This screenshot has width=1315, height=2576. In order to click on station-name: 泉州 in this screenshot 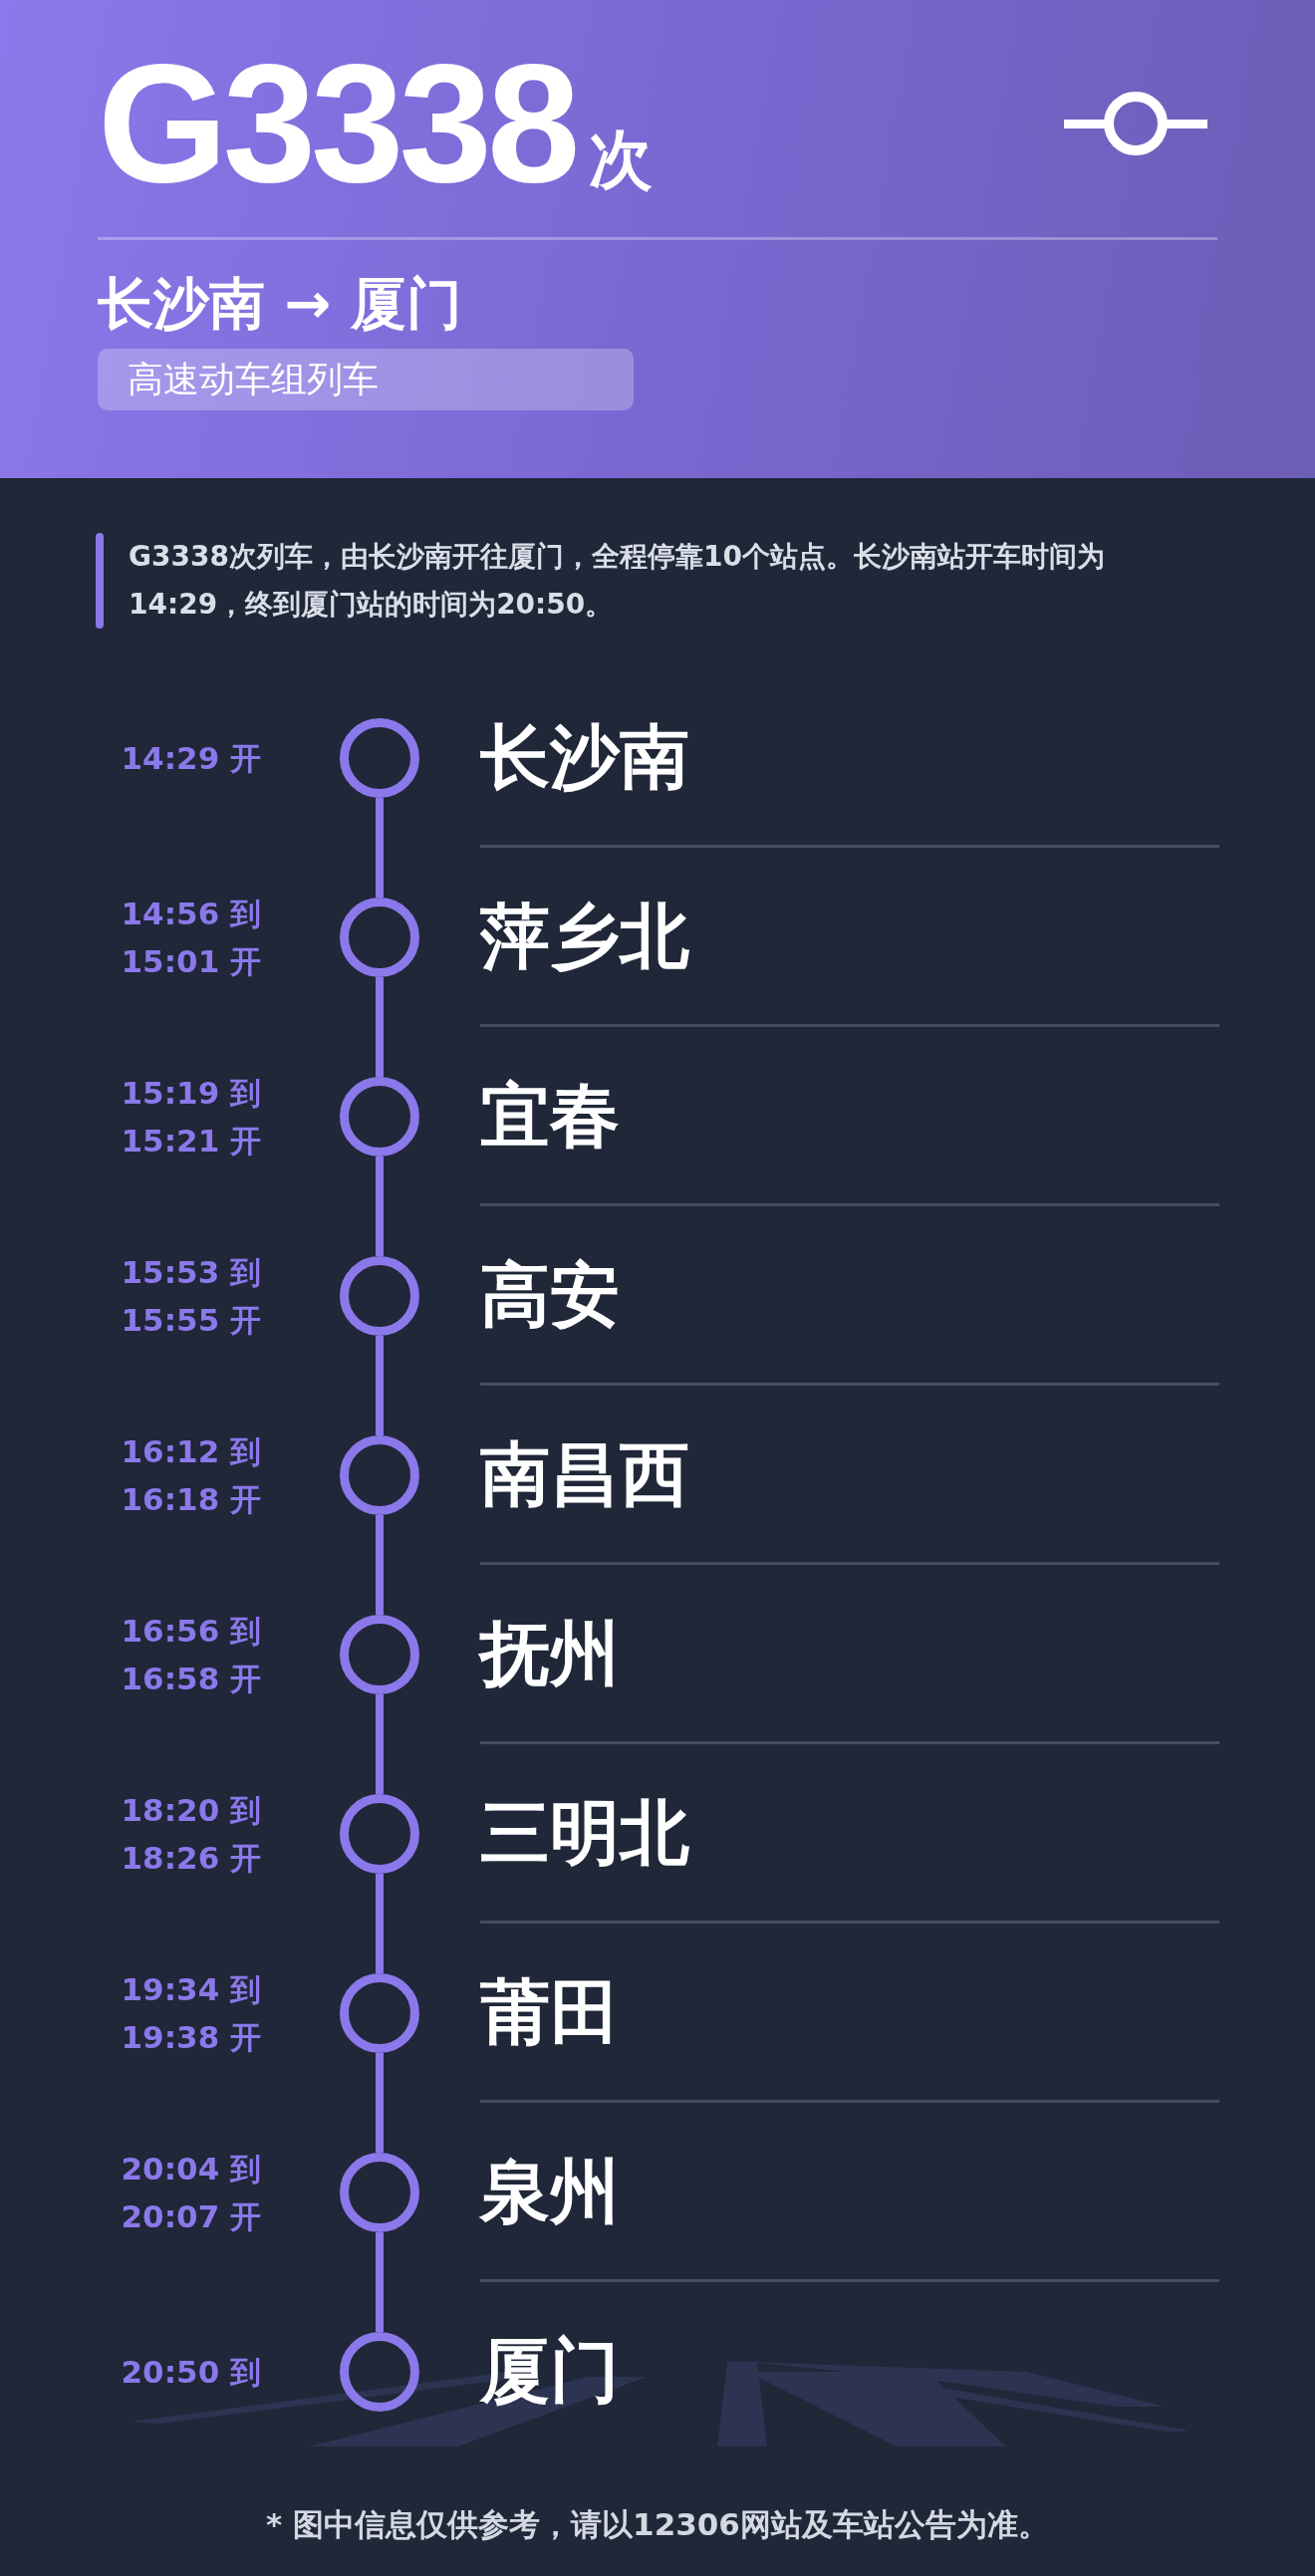, I will do `click(550, 2191)`.